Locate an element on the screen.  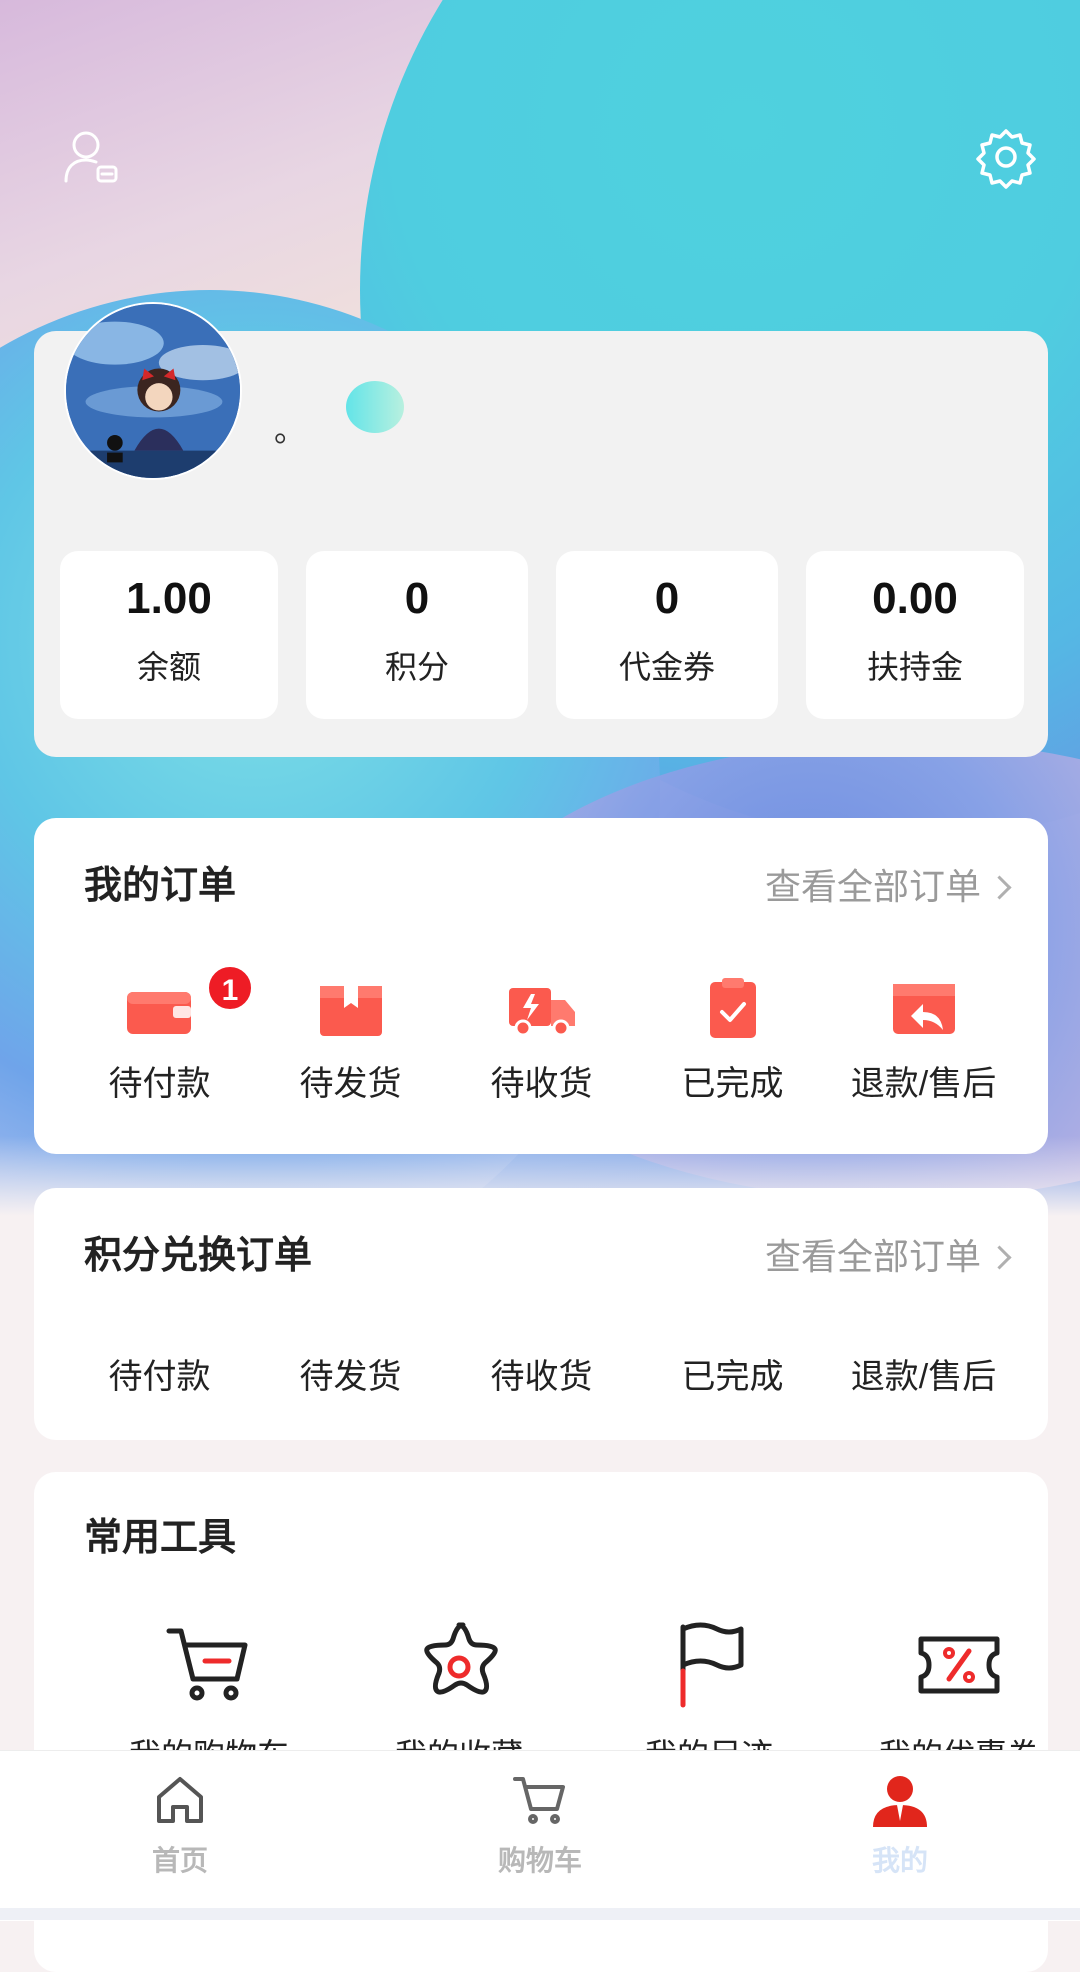
user-switch-icon is located at coordinates (92, 157).